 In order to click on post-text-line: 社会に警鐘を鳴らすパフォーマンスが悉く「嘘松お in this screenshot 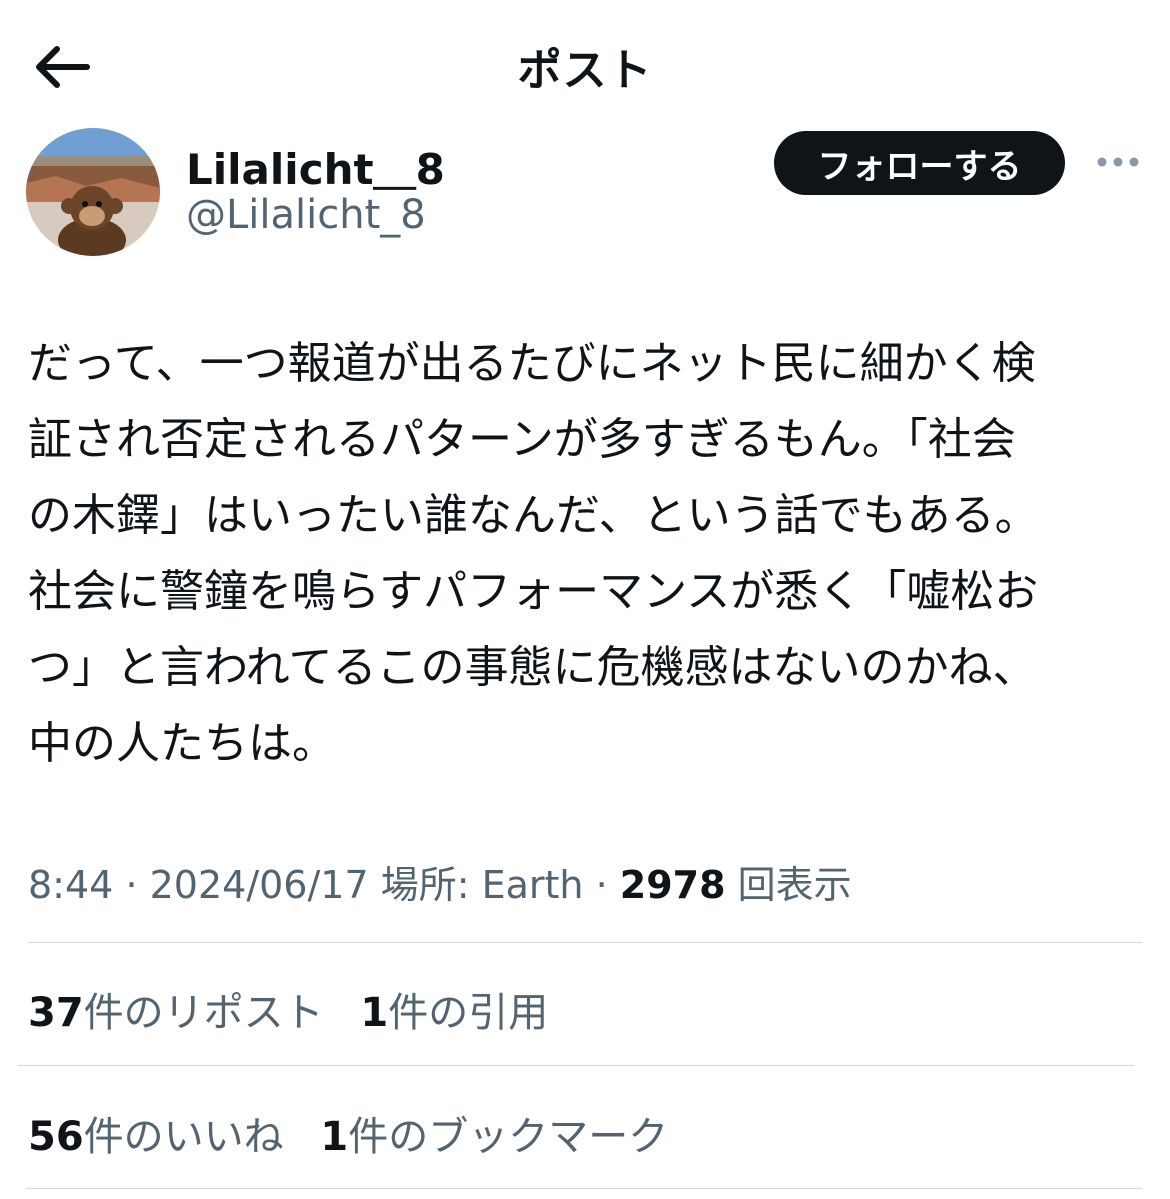, I will do `click(533, 591)`.